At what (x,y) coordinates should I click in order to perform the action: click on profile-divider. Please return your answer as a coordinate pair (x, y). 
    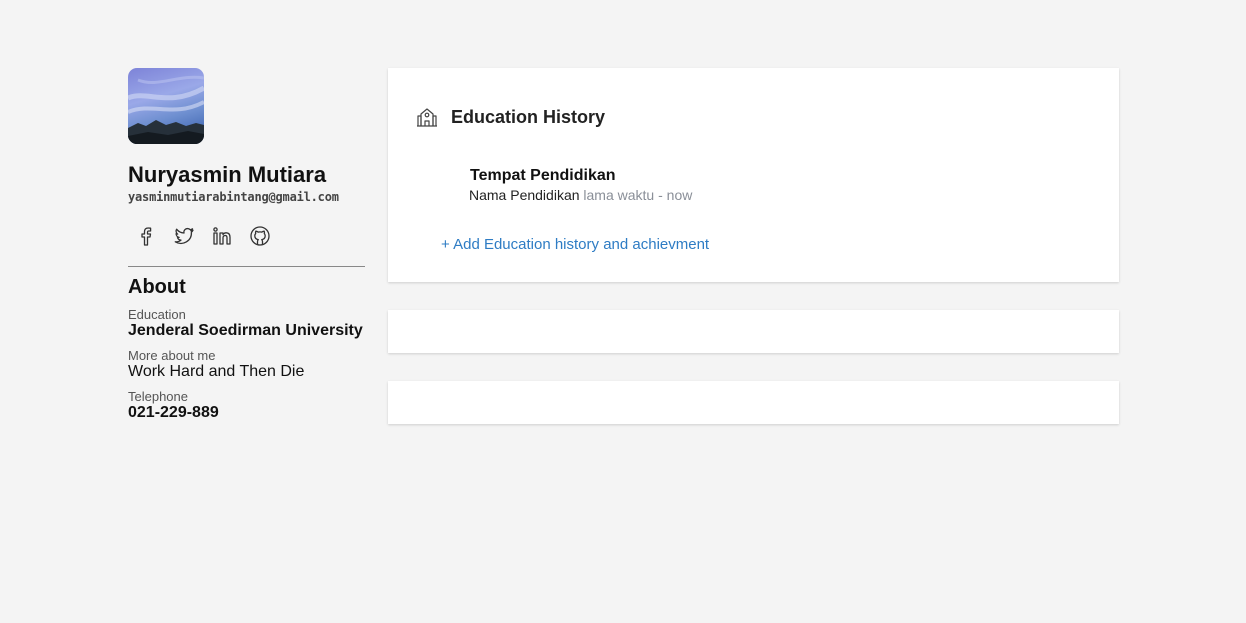
    Looking at the image, I should click on (246, 266).